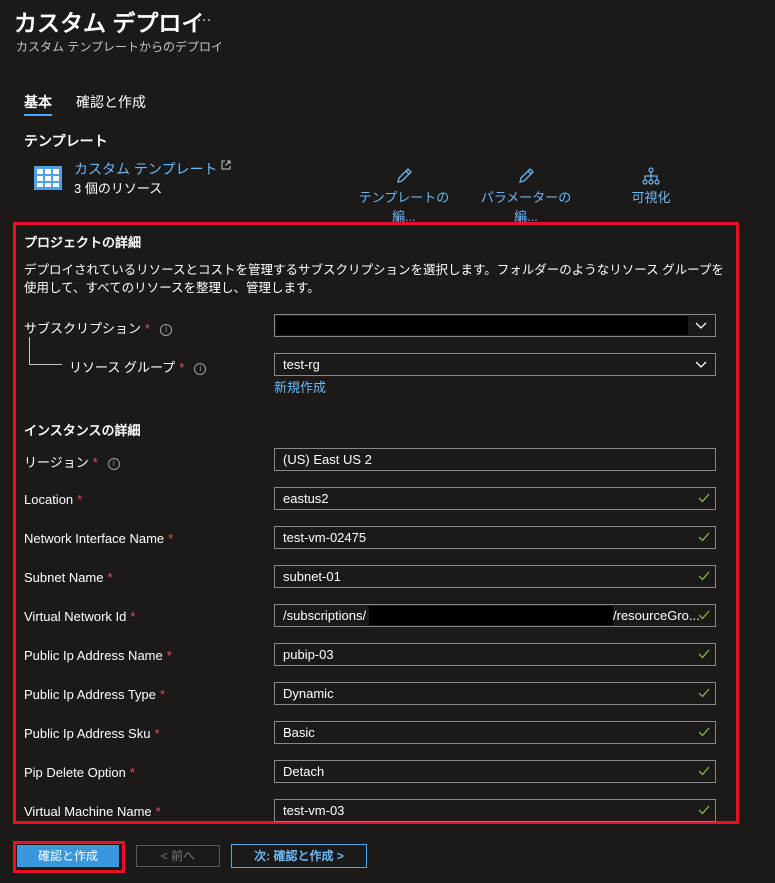  What do you see at coordinates (226, 165) in the screenshot?
I see `external-link-icon` at bounding box center [226, 165].